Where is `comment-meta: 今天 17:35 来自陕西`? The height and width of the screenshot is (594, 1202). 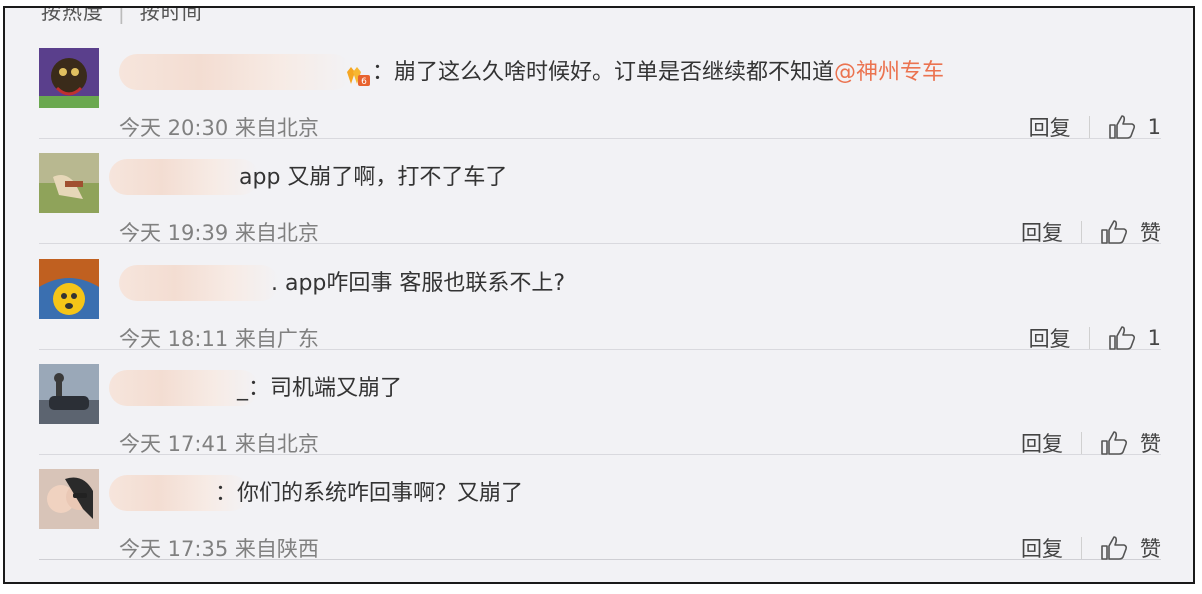 comment-meta: 今天 17:35 来自陕西 is located at coordinates (219, 549).